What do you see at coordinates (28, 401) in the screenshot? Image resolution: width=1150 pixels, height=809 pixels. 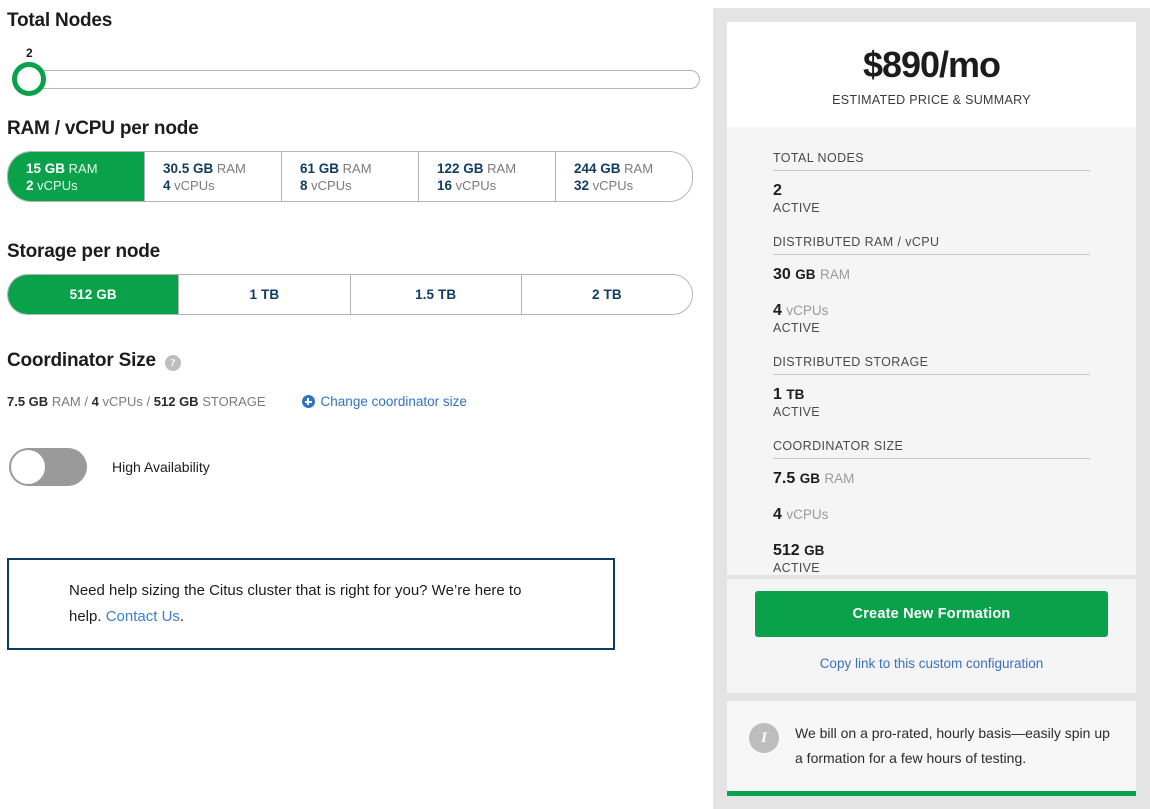 I see `coordinator-ram-value: 7.5 GB` at bounding box center [28, 401].